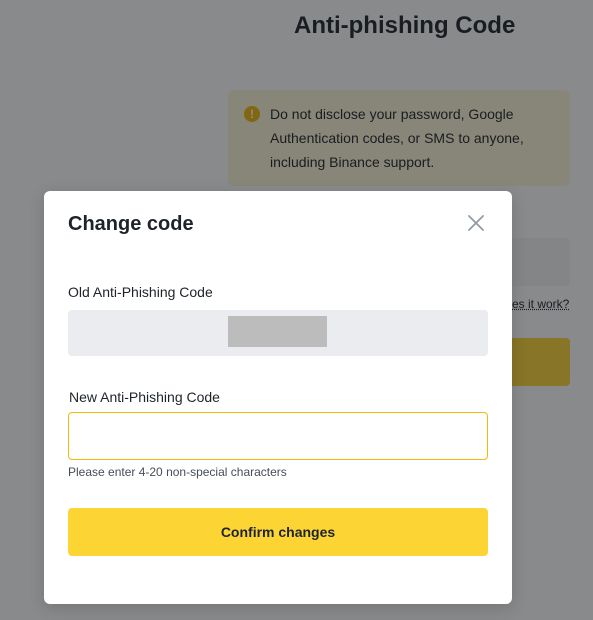 The height and width of the screenshot is (620, 593). What do you see at coordinates (177, 472) in the screenshot?
I see `new-code-hint: Please enter 4-20 non-special characters` at bounding box center [177, 472].